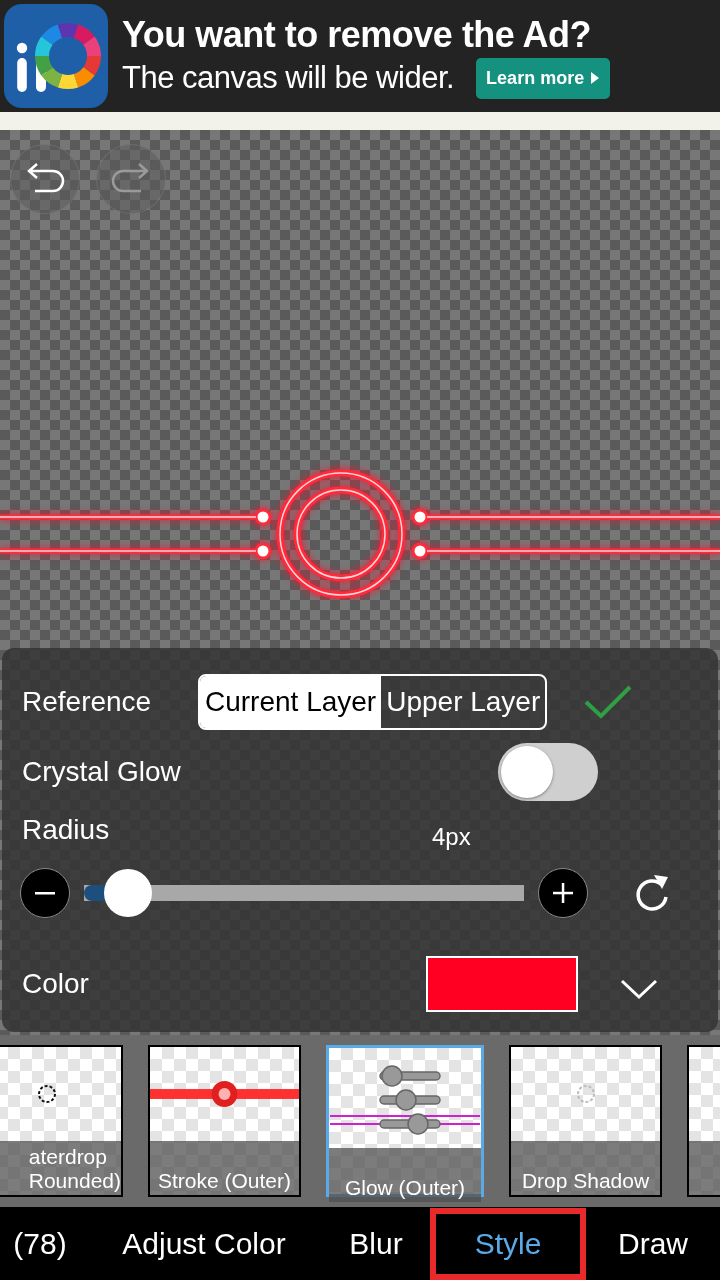 This screenshot has height=1280, width=720. Describe the element at coordinates (61, 1121) in the screenshot. I see `style-preset: aterdrop Rounded)` at that location.